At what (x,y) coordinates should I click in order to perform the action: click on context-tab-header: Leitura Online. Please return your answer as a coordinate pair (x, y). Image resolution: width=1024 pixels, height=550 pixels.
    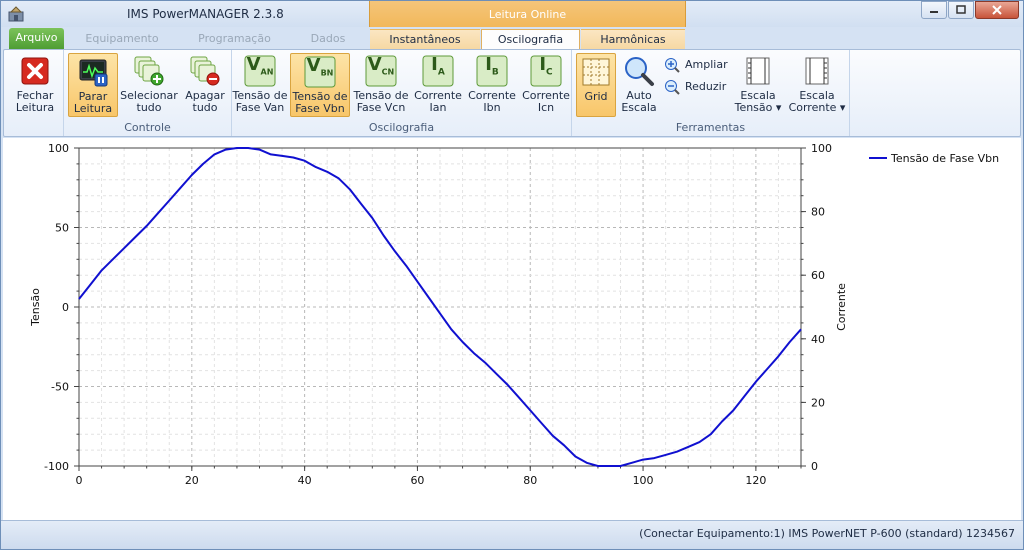
    Looking at the image, I should click on (527, 14).